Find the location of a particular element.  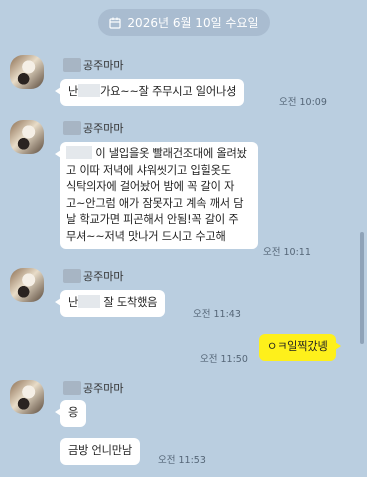

message-bubble: 난 잘 도착했음 is located at coordinates (110, 303).